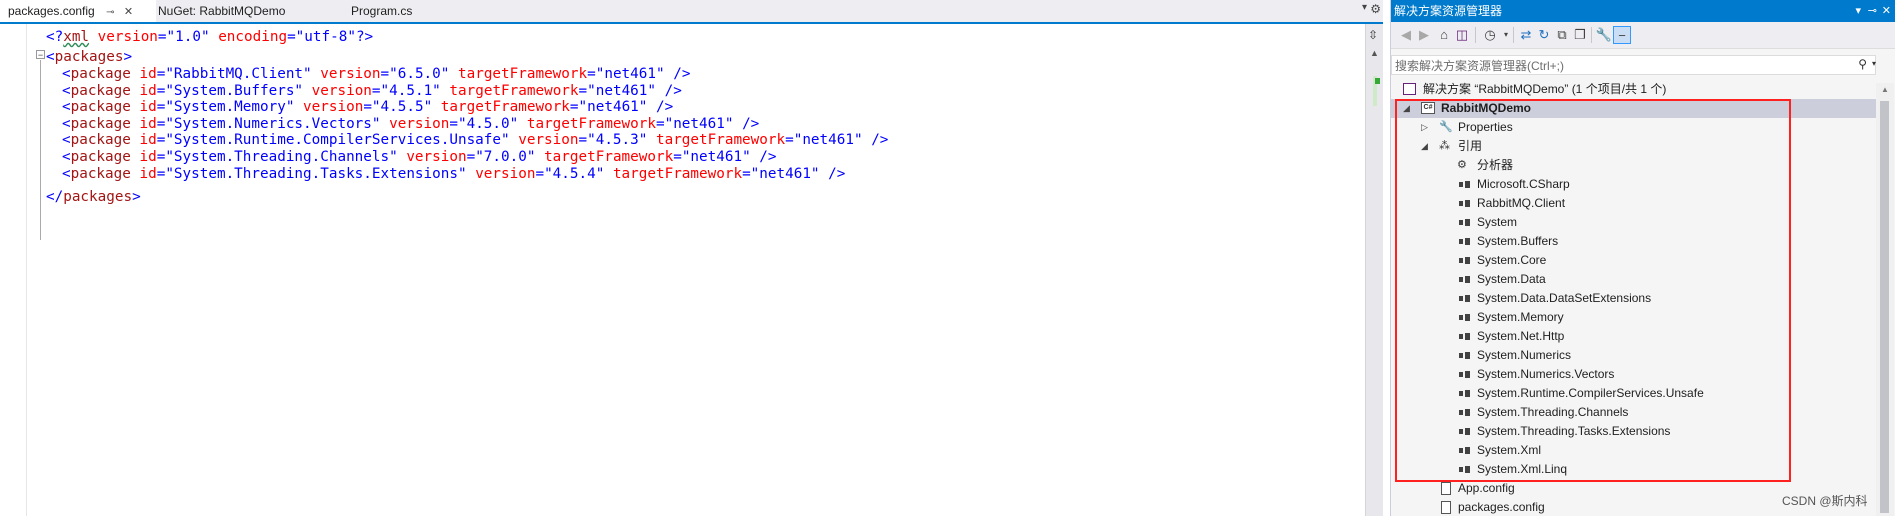 The image size is (1895, 517). What do you see at coordinates (1643, 11) in the screenshot?
I see `solution-explorer-title: 解决方案资源管理器 ▾ ⊸ ✕` at bounding box center [1643, 11].